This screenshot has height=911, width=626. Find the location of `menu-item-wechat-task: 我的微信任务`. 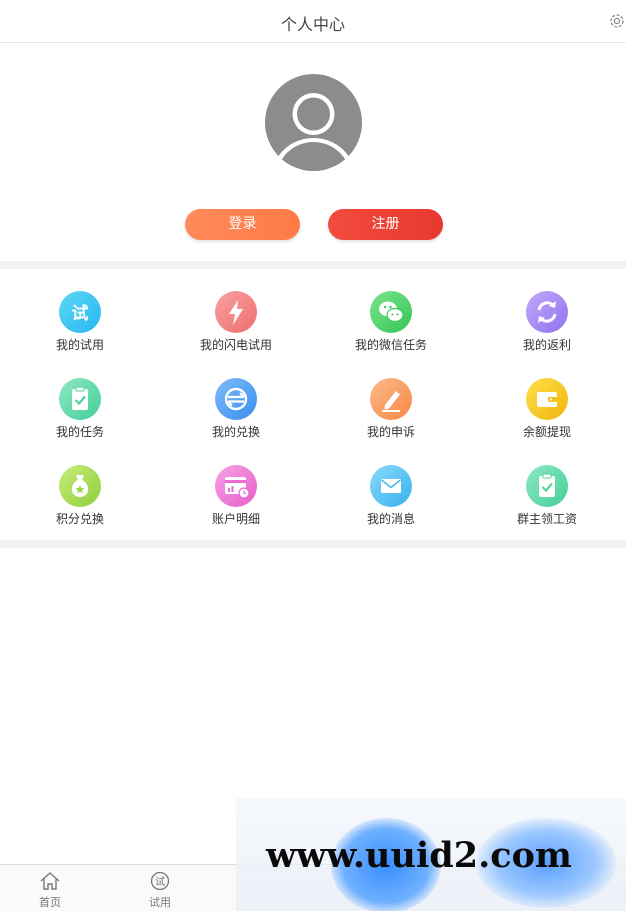

menu-item-wechat-task: 我的微信任务 is located at coordinates (391, 311).